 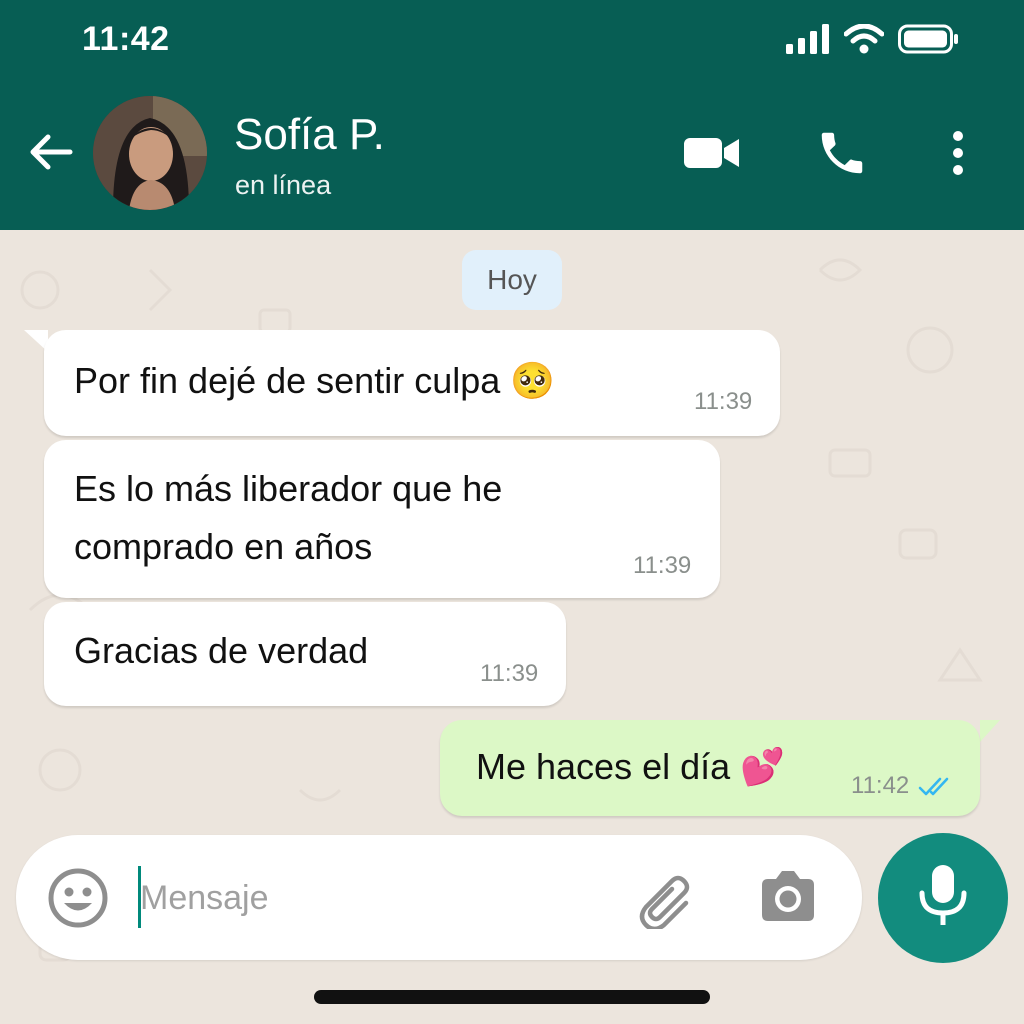 I want to click on more-vertical-icon, so click(x=958, y=155).